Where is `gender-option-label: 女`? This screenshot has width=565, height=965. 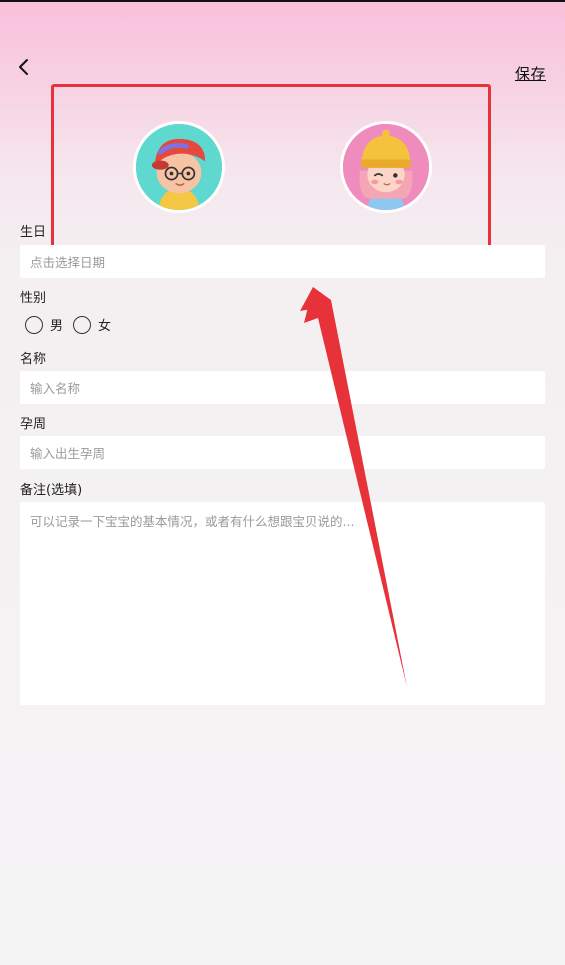 gender-option-label: 女 is located at coordinates (105, 326).